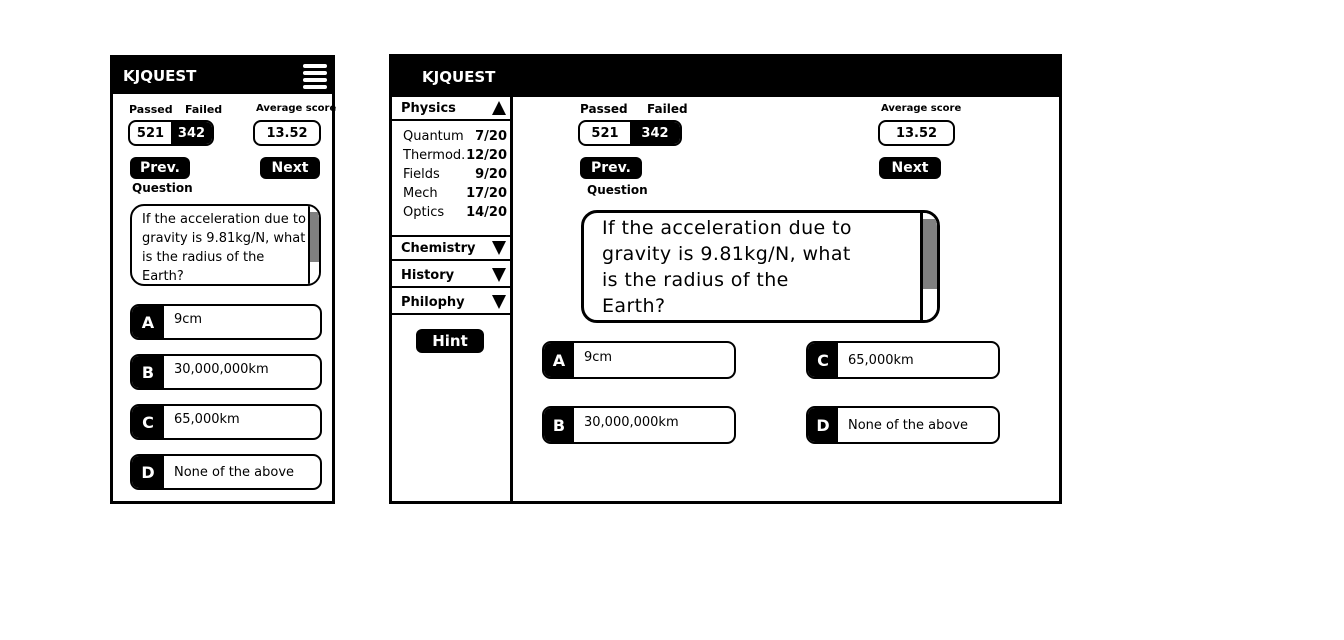  Describe the element at coordinates (499, 108) in the screenshot. I see `collapse-triangle-icon` at that location.